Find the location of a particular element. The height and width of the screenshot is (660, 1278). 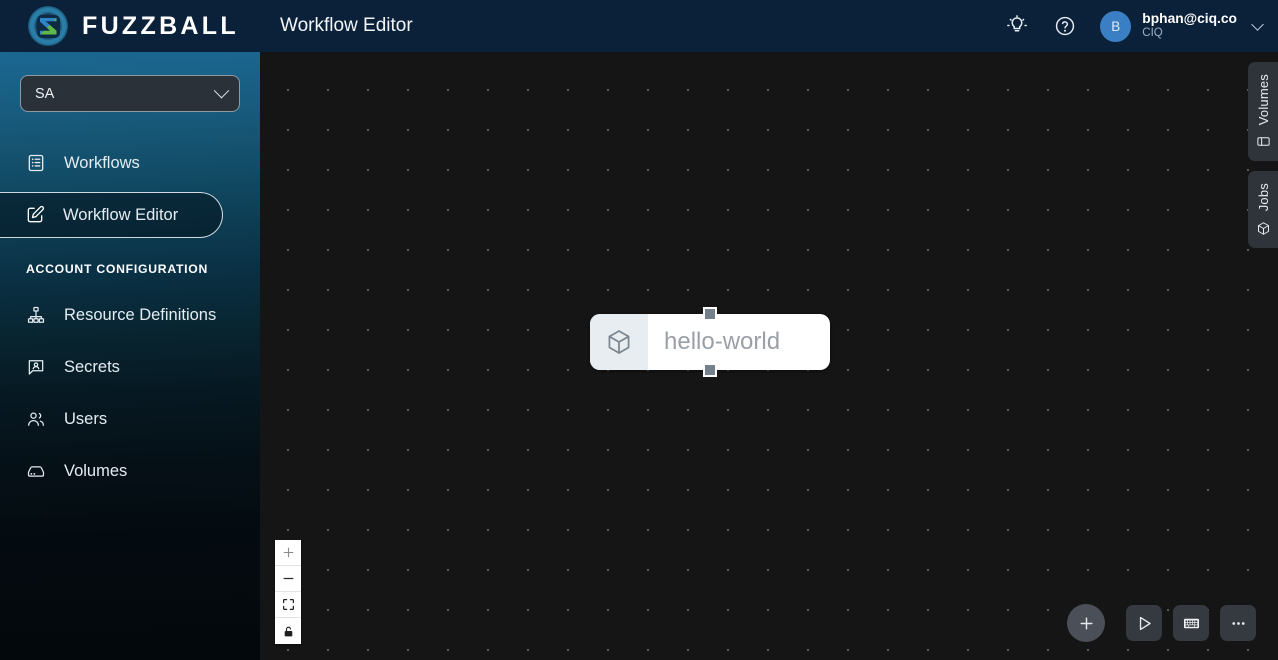

connection-handle-top is located at coordinates (710, 314).